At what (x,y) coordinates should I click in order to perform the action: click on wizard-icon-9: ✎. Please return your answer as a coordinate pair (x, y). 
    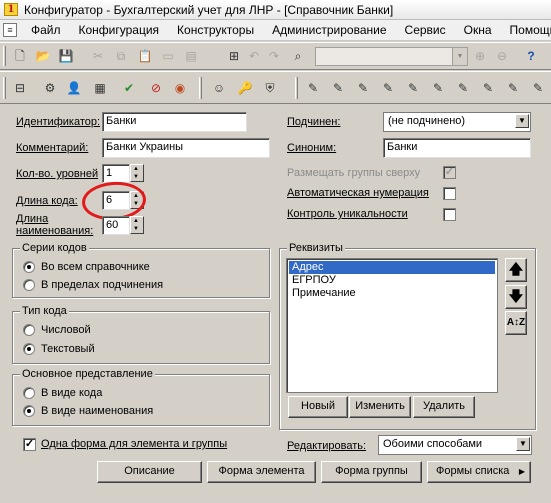
    Looking at the image, I should click on (513, 88).